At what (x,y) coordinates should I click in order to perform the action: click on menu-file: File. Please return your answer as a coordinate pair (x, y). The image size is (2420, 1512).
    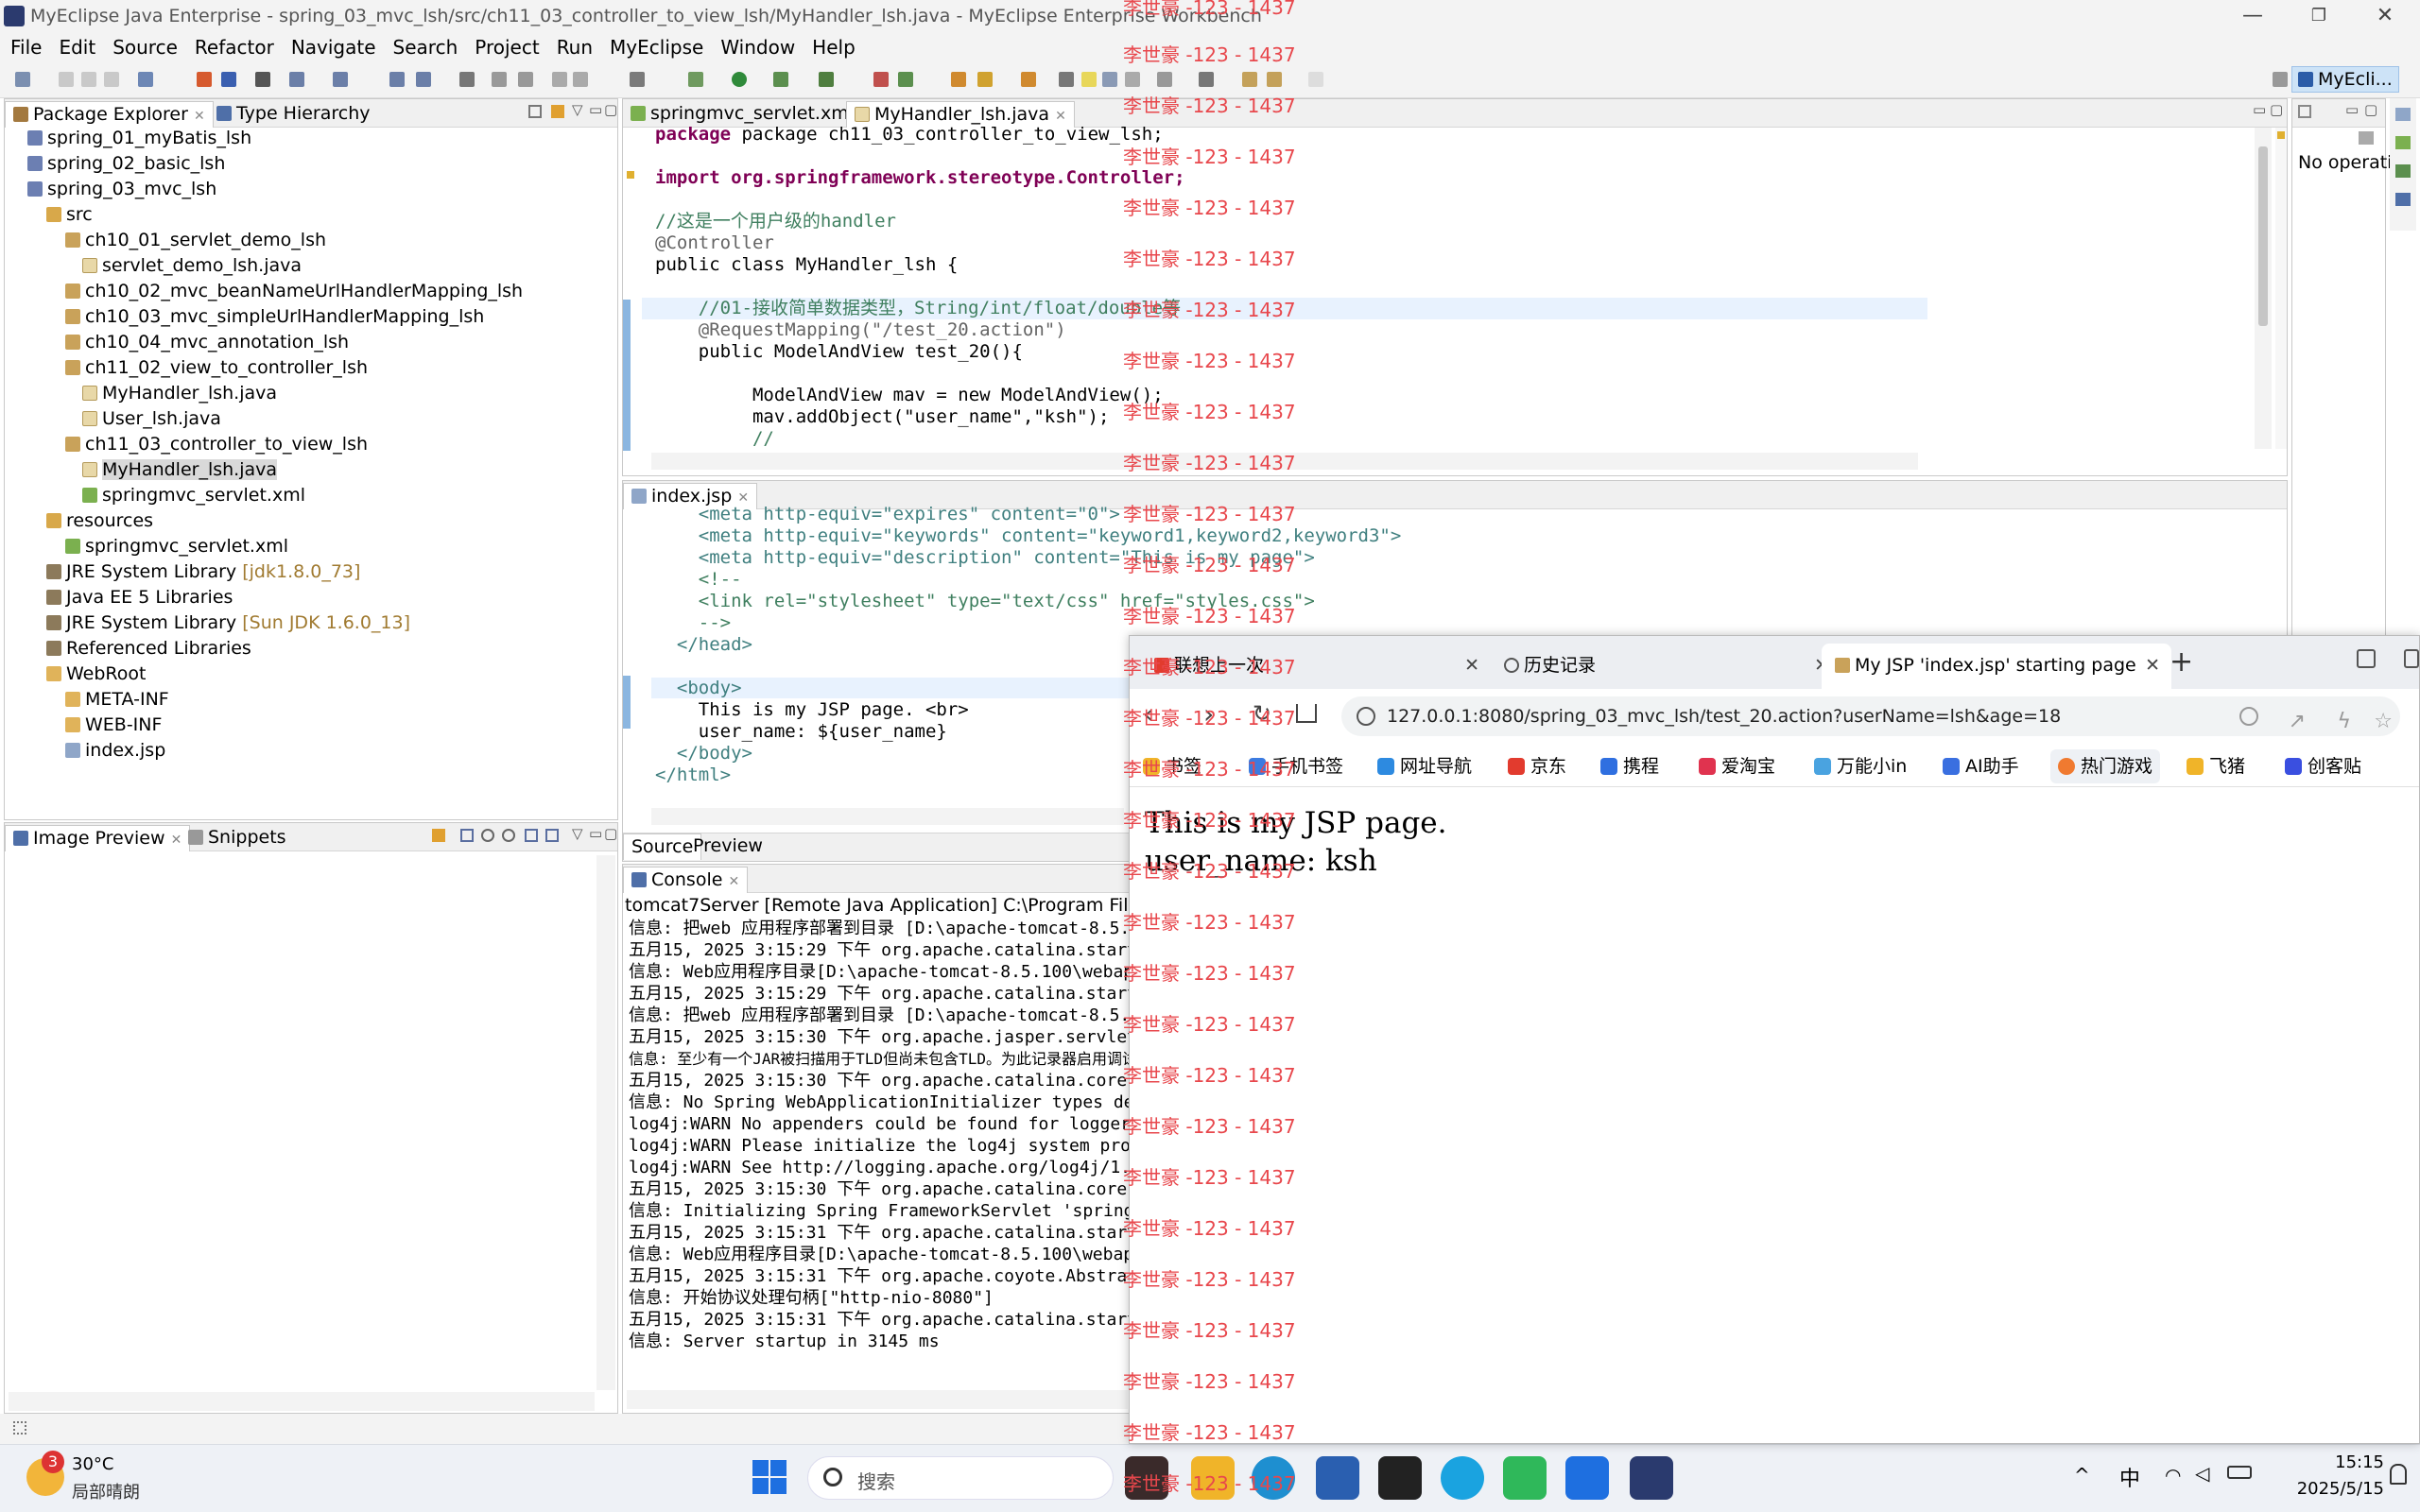
    Looking at the image, I should click on (26, 47).